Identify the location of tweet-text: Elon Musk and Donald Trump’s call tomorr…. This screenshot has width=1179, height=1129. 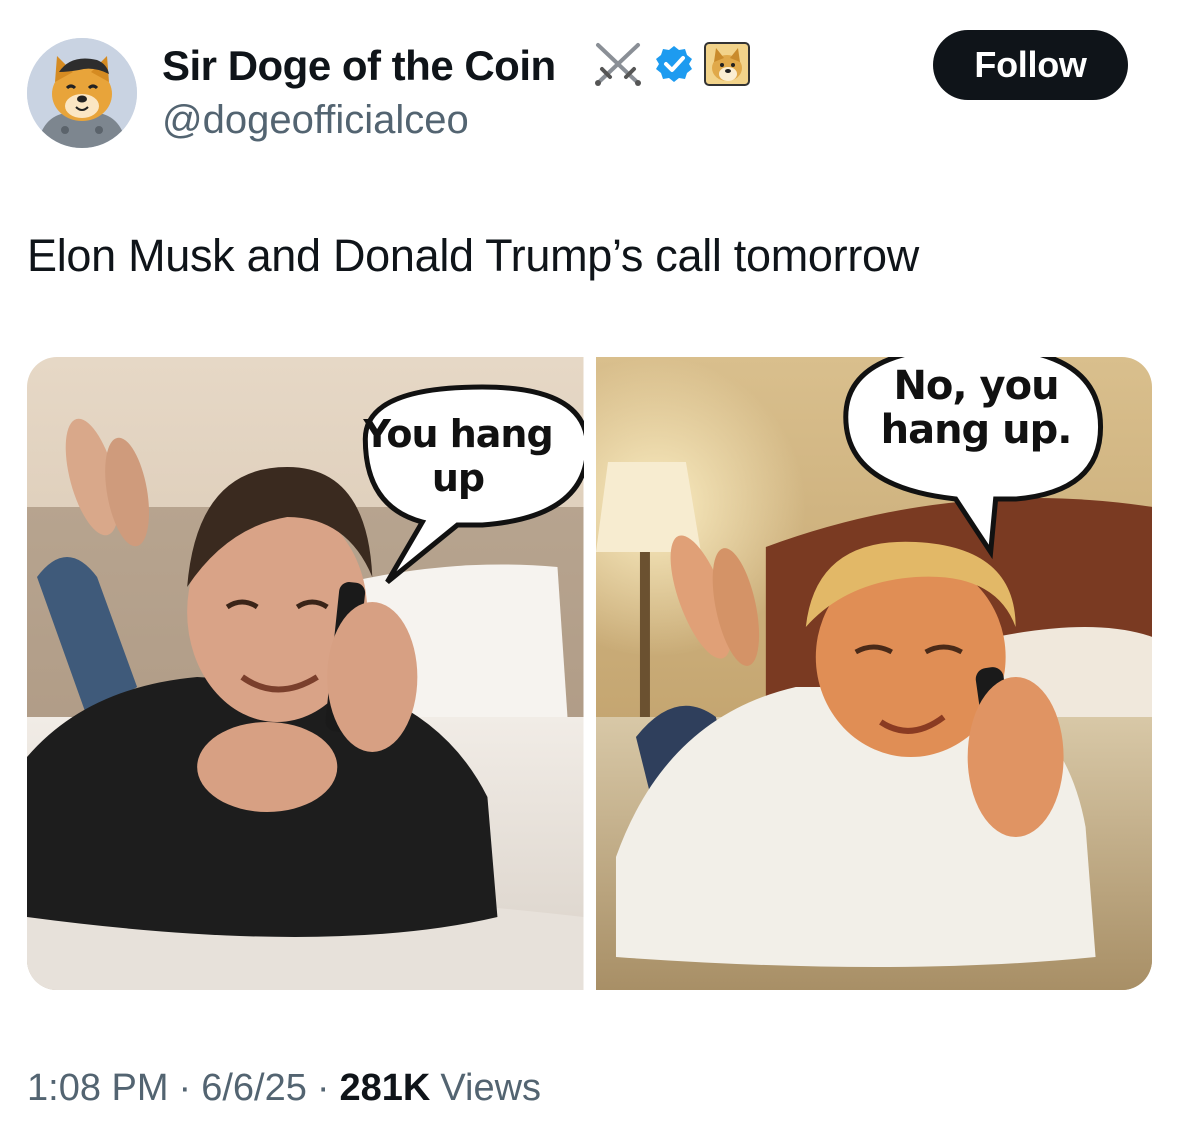
(473, 255).